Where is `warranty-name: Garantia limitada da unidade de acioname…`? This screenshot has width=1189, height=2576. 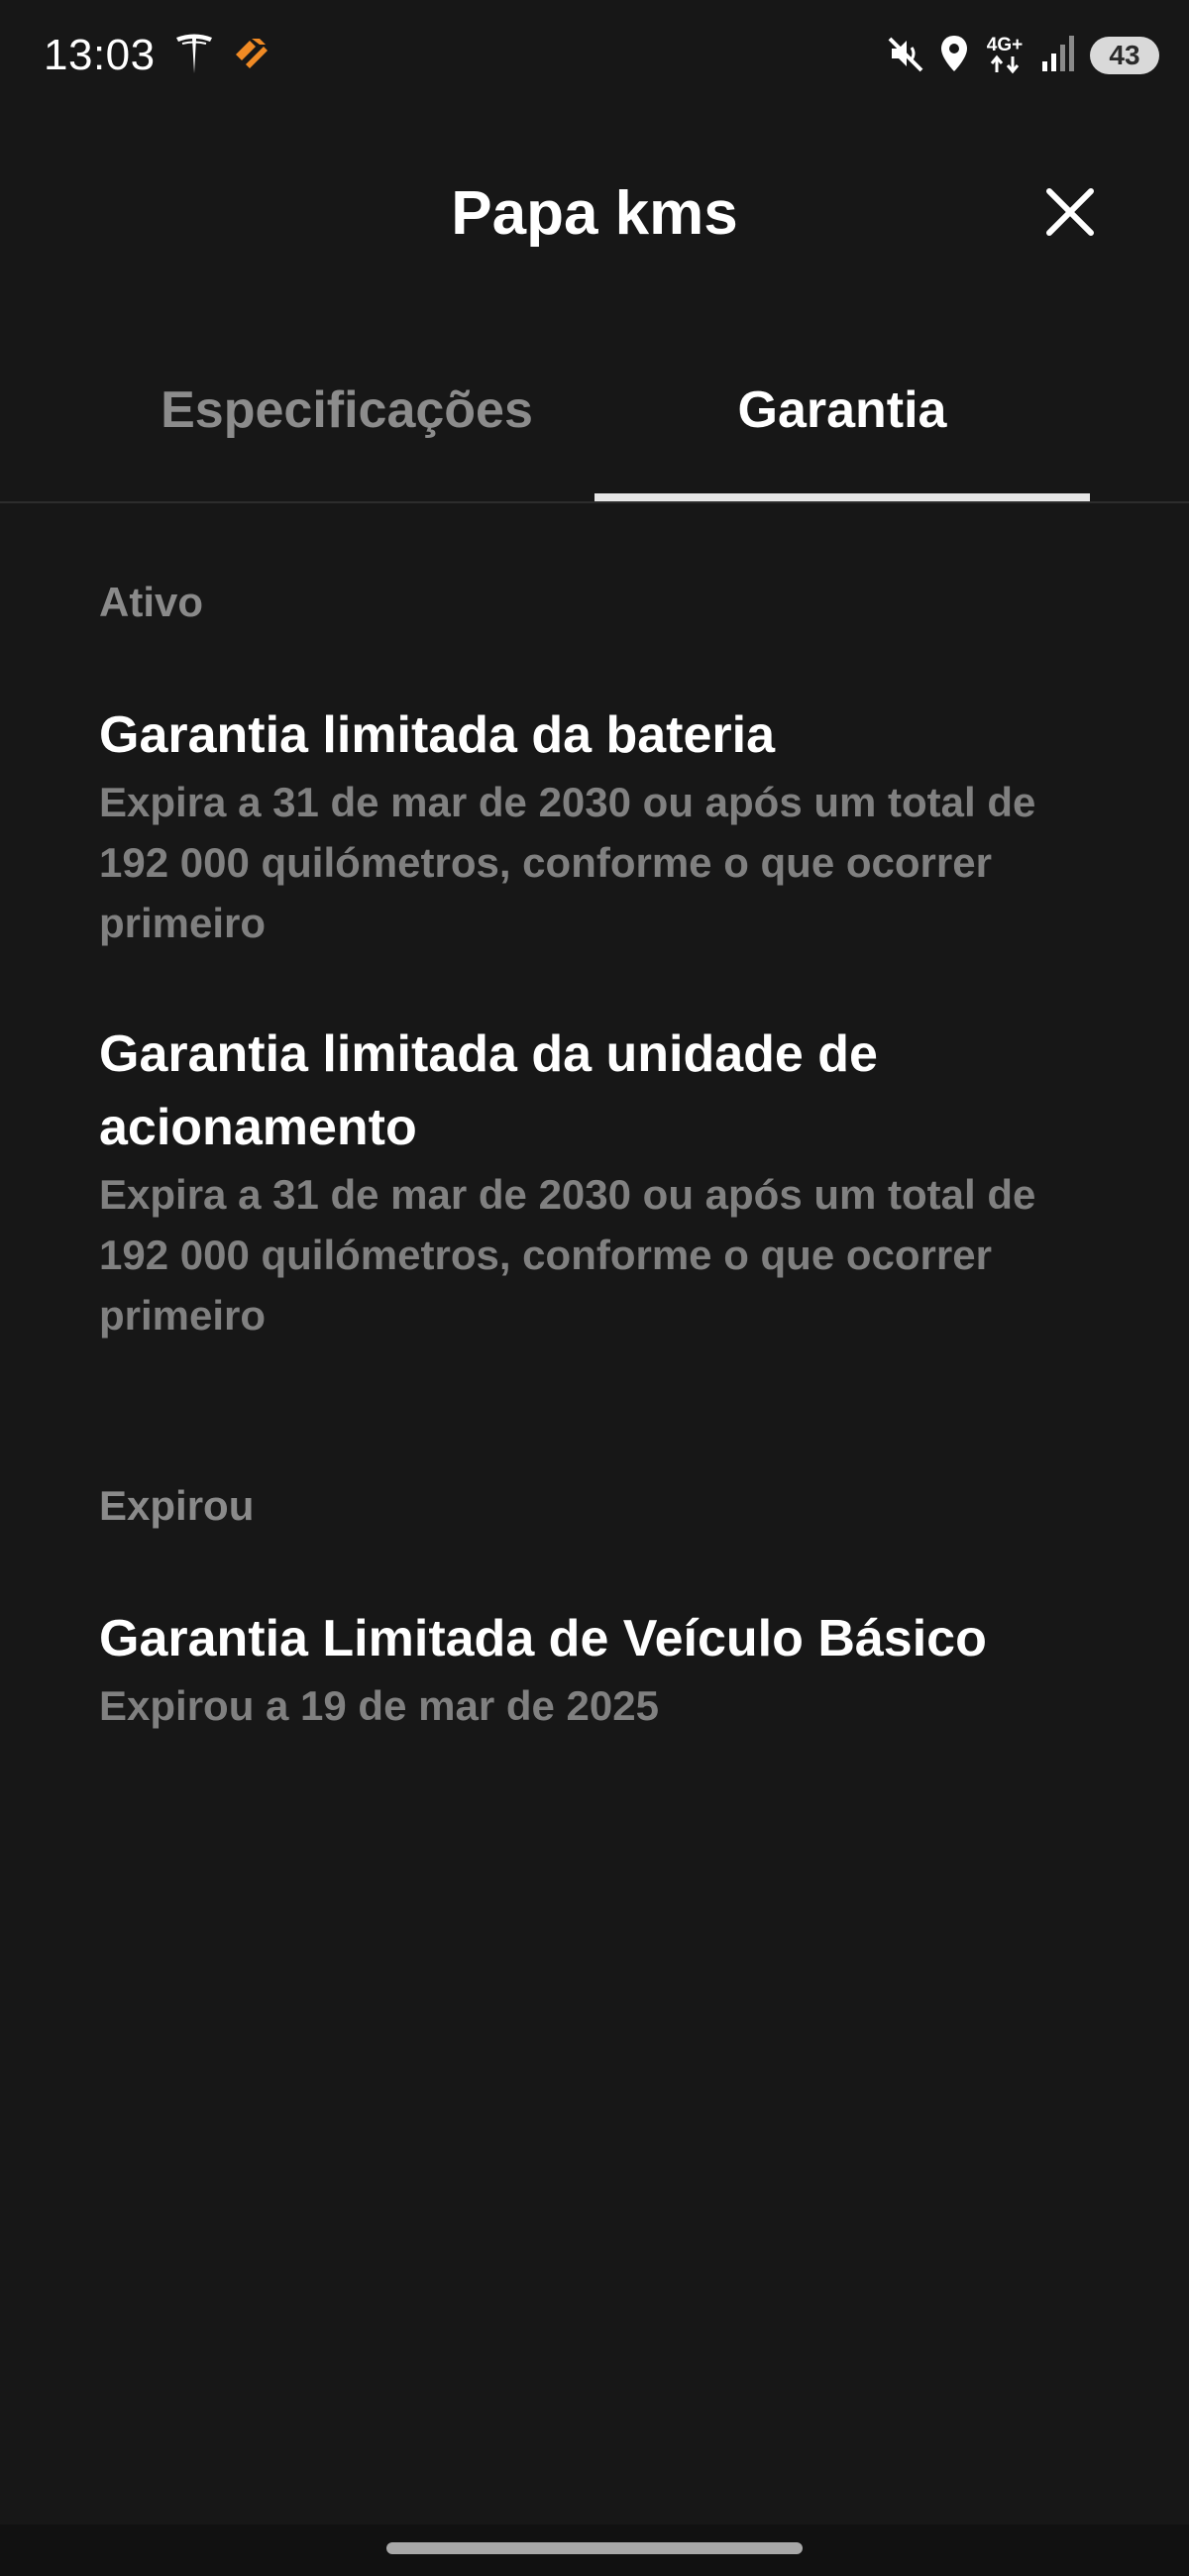 warranty-name: Garantia limitada da unidade de acioname… is located at coordinates (488, 1090).